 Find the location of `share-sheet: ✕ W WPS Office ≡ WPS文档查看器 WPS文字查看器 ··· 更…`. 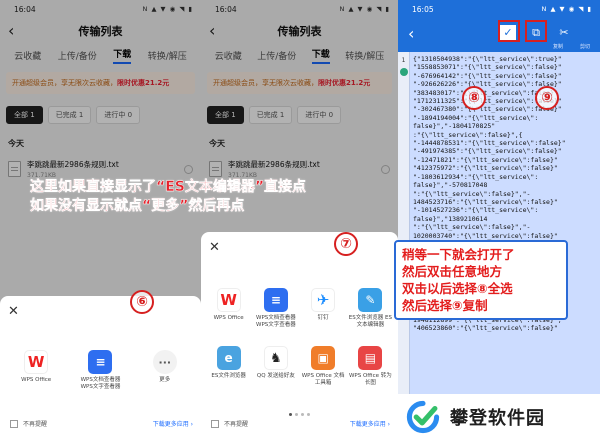

share-sheet: ✕ W WPS Office ≡ WPS文档查看器 WPS文字查看器 ··· 更… is located at coordinates (100, 368).